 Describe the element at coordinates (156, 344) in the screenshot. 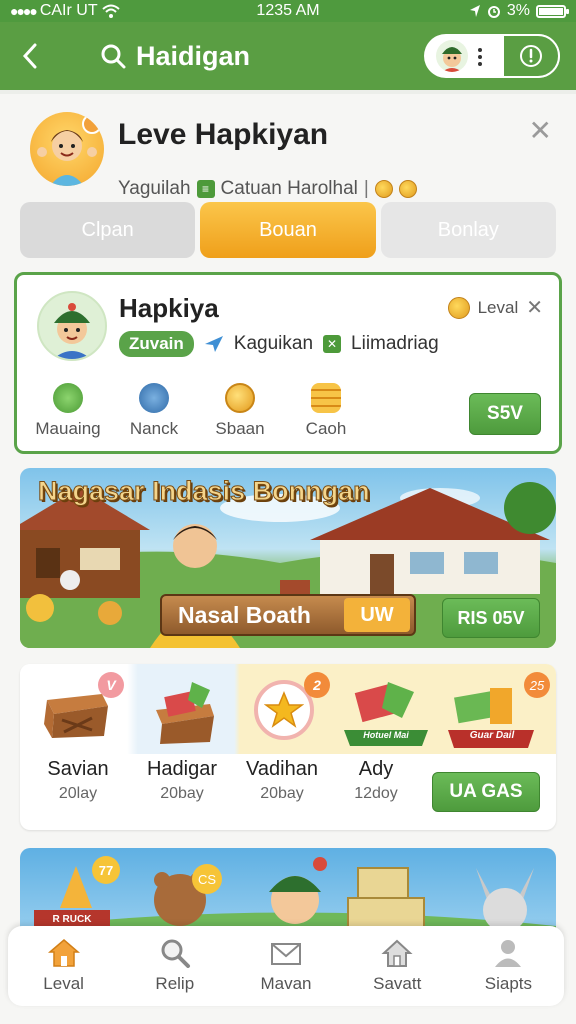

I see `status-badge: Zuvain` at that location.